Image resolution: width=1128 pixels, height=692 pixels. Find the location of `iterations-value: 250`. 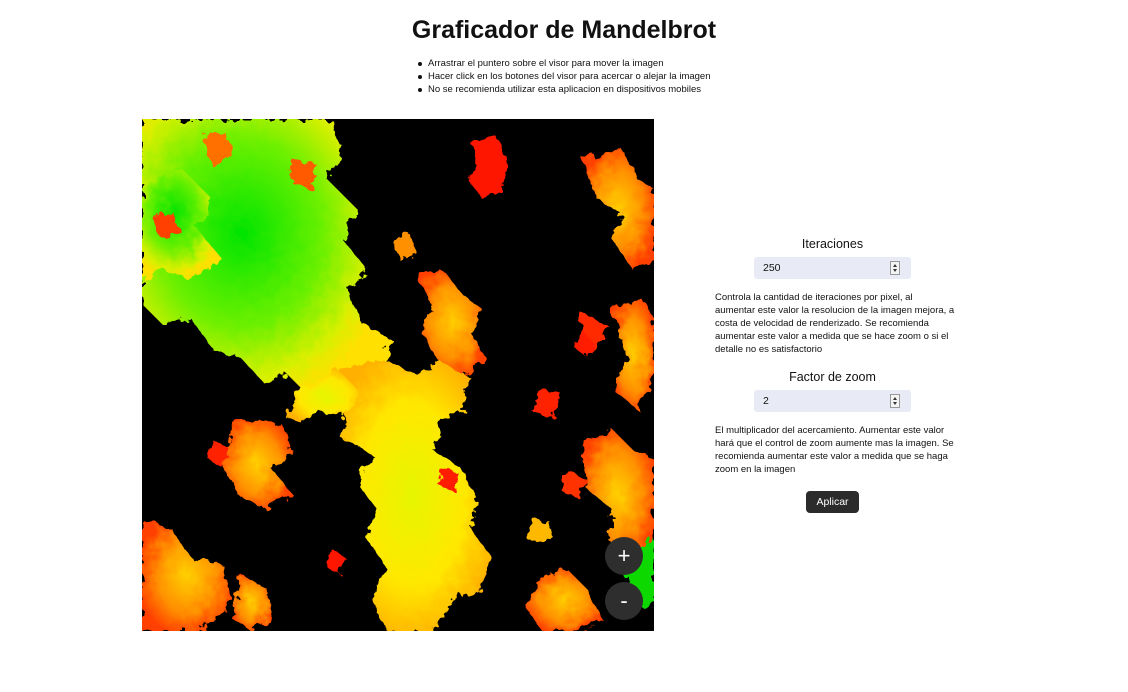

iterations-value: 250 is located at coordinates (772, 268).